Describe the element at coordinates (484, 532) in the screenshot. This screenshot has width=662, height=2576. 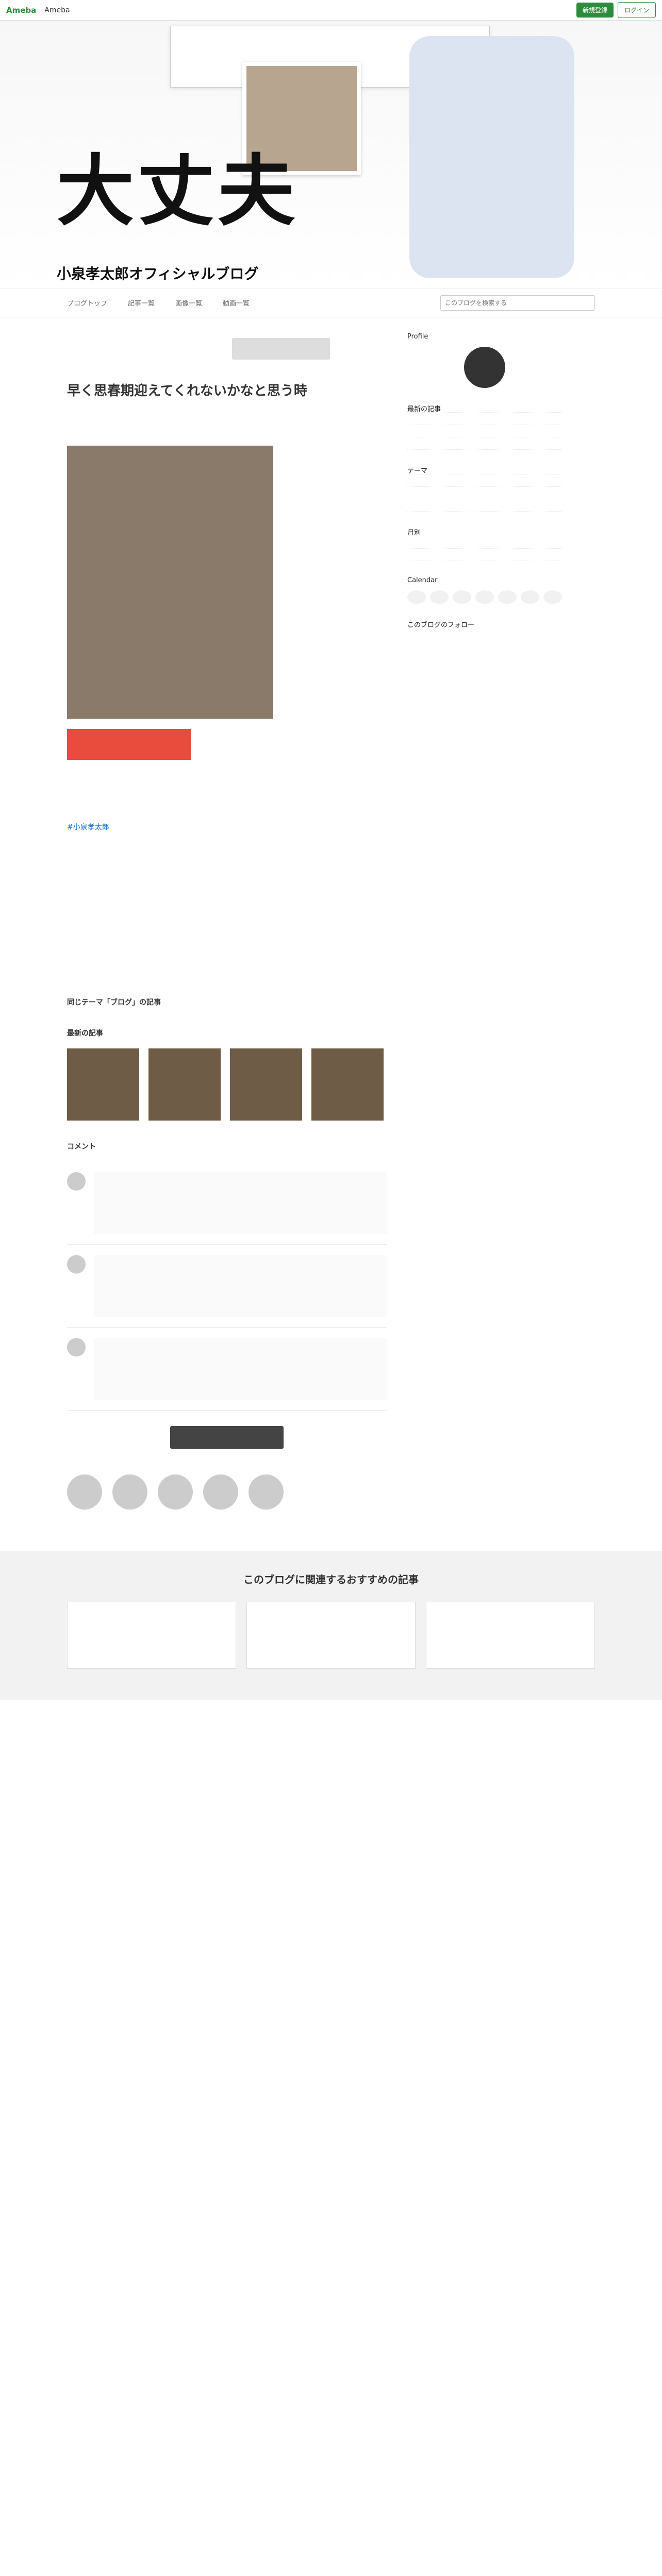
I see `monthly-title: 月別` at that location.